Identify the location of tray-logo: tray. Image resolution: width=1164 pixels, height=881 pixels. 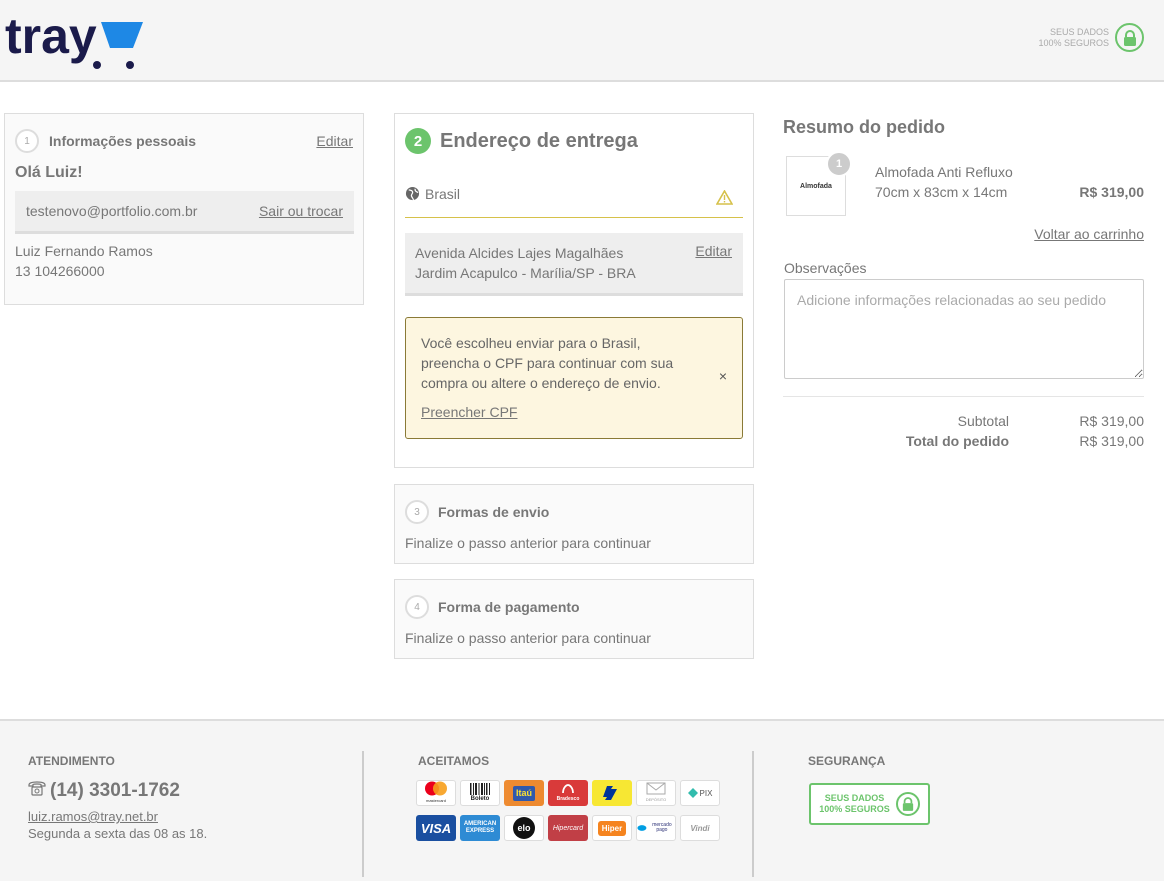
(75, 38).